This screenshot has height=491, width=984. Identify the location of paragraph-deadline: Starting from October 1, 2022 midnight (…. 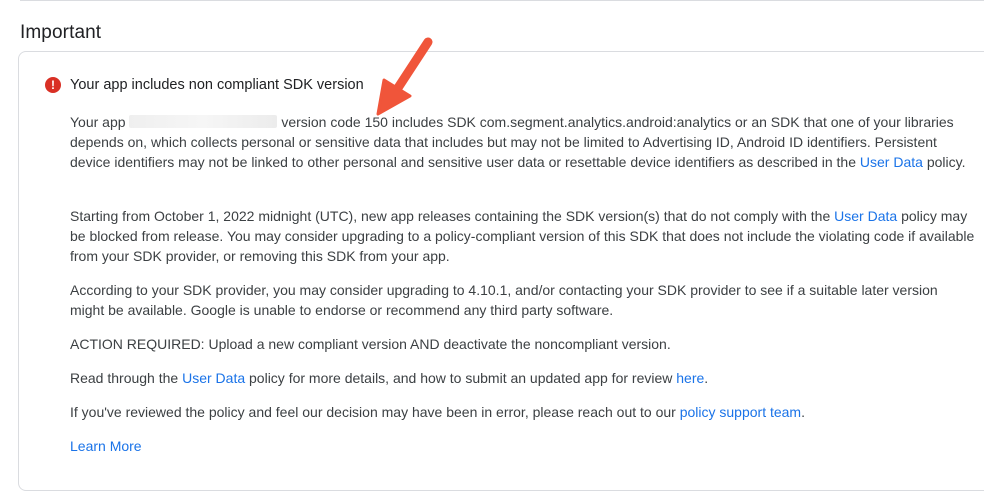
(522, 236).